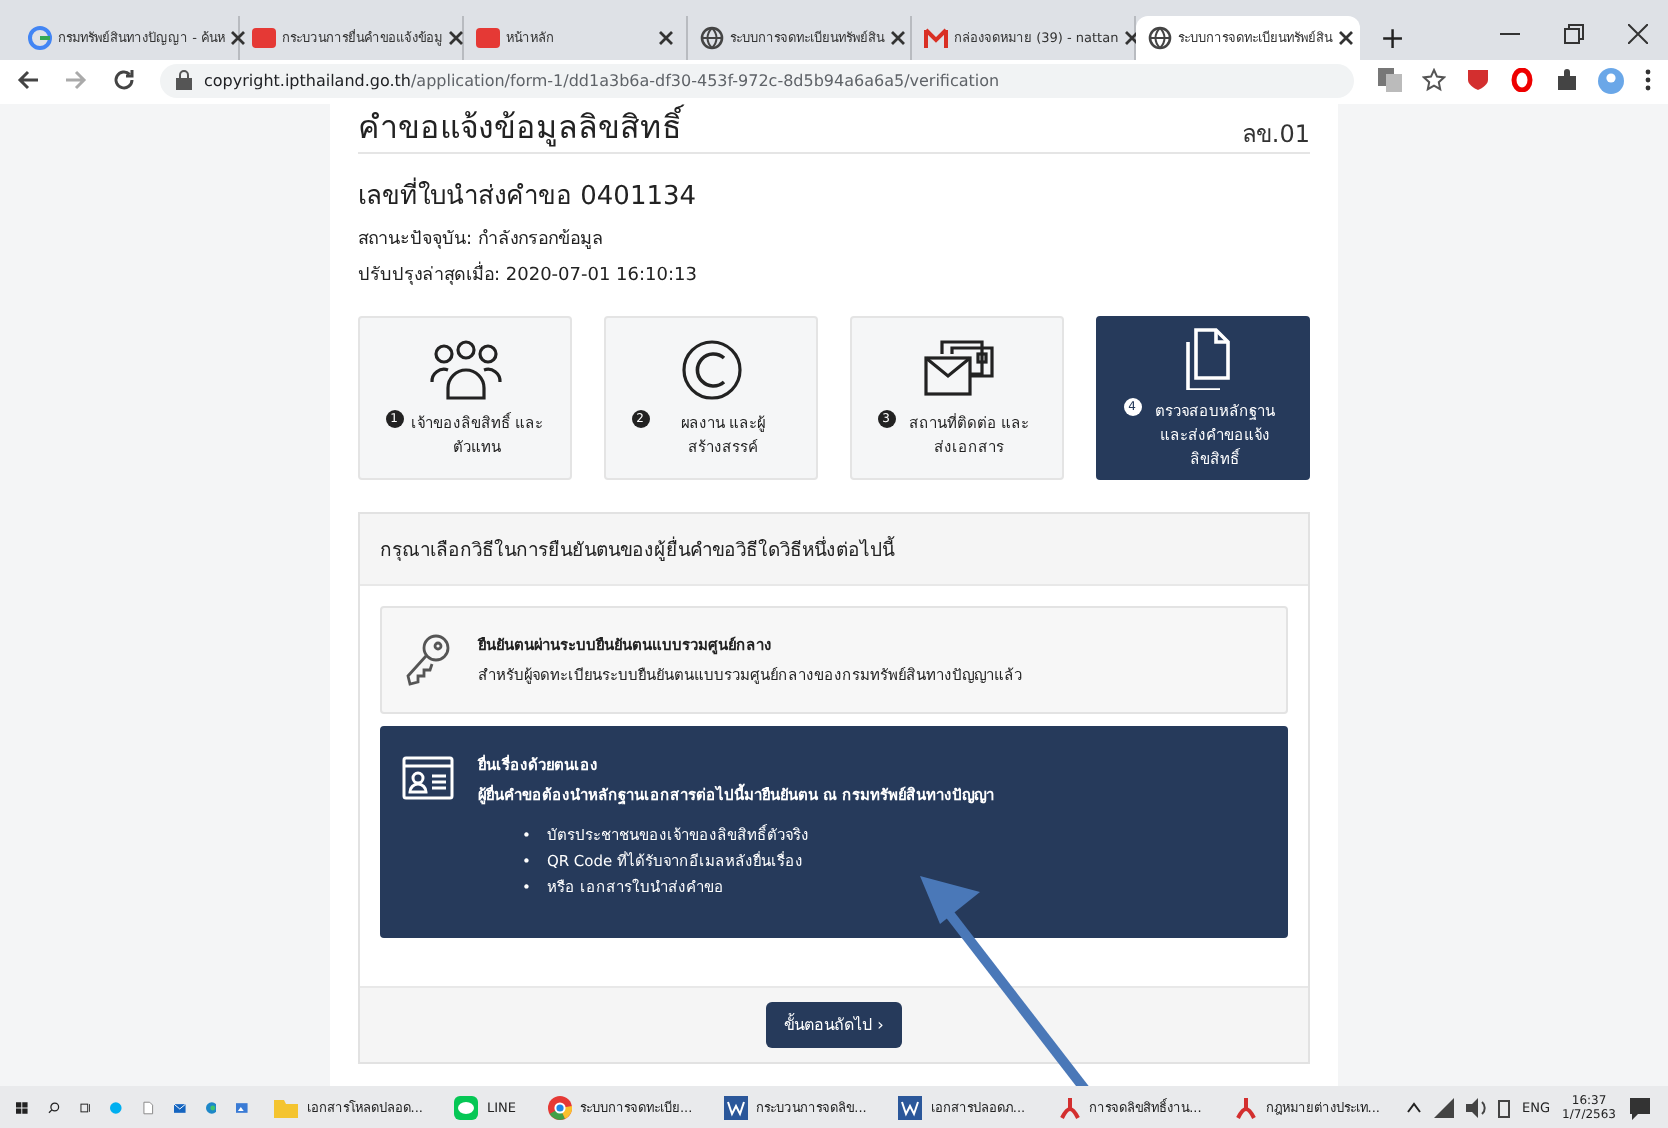 The height and width of the screenshot is (1128, 1668). Describe the element at coordinates (124, 80) in the screenshot. I see `reload-icon` at that location.